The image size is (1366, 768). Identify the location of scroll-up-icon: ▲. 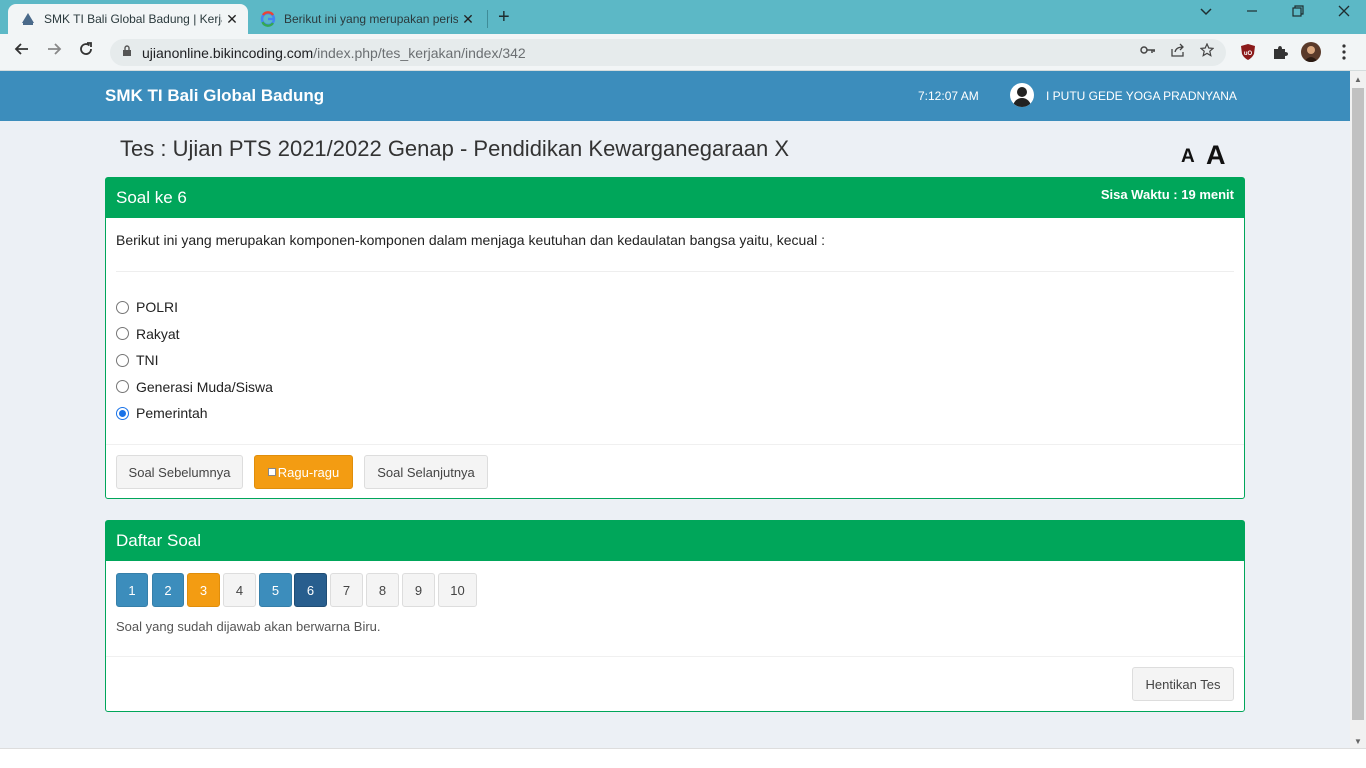
(1358, 79).